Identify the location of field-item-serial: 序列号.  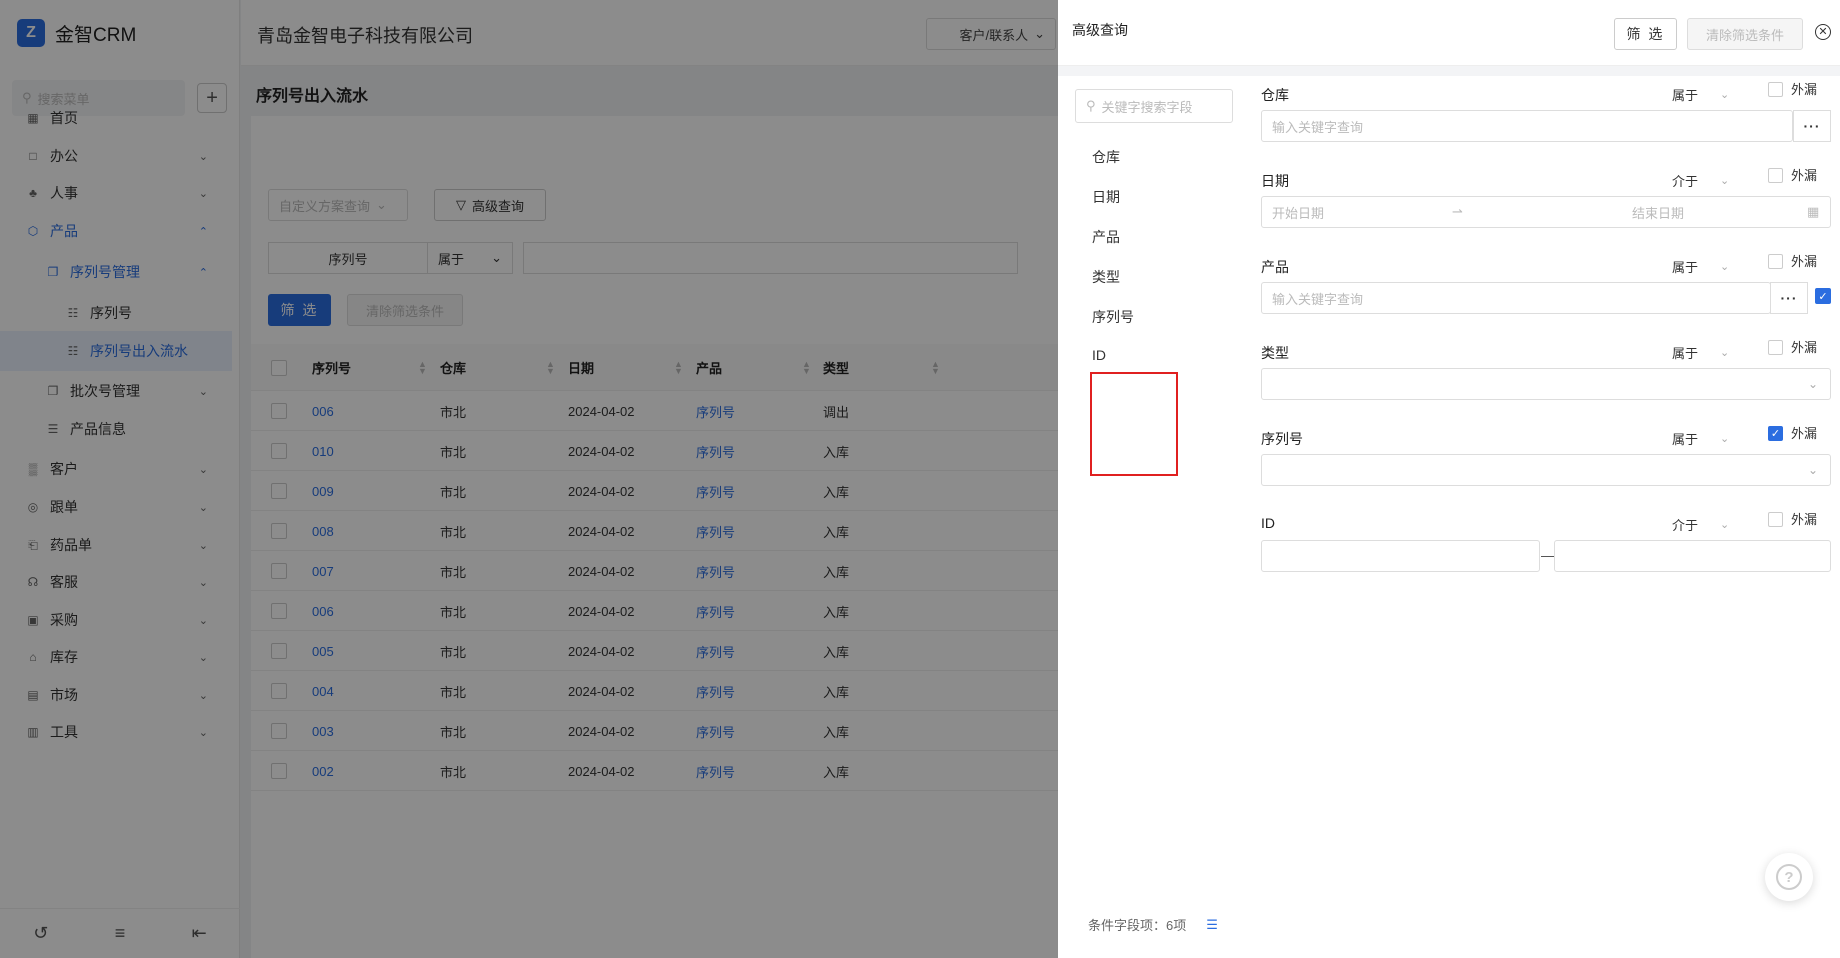
(1113, 317).